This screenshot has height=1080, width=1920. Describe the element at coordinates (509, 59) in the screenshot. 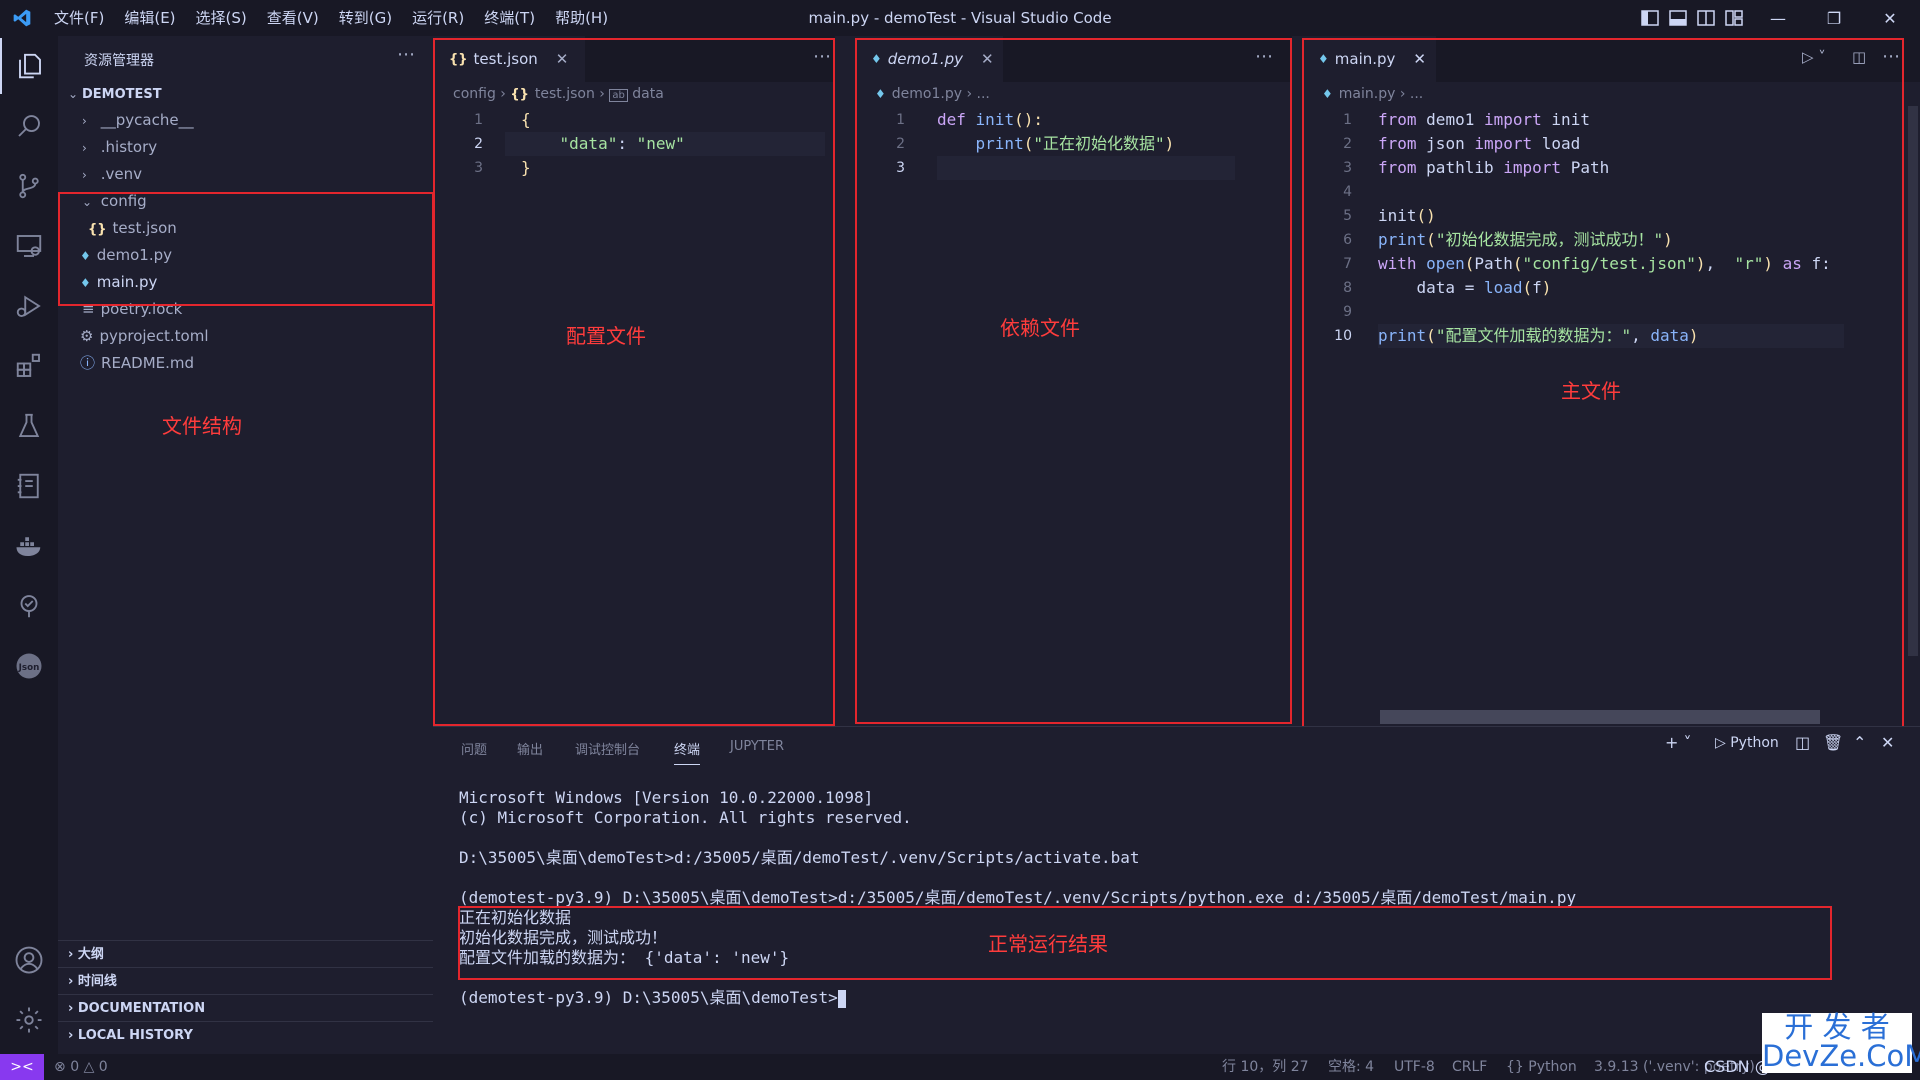

I see `tab-test-json: {} test.json ✕` at that location.